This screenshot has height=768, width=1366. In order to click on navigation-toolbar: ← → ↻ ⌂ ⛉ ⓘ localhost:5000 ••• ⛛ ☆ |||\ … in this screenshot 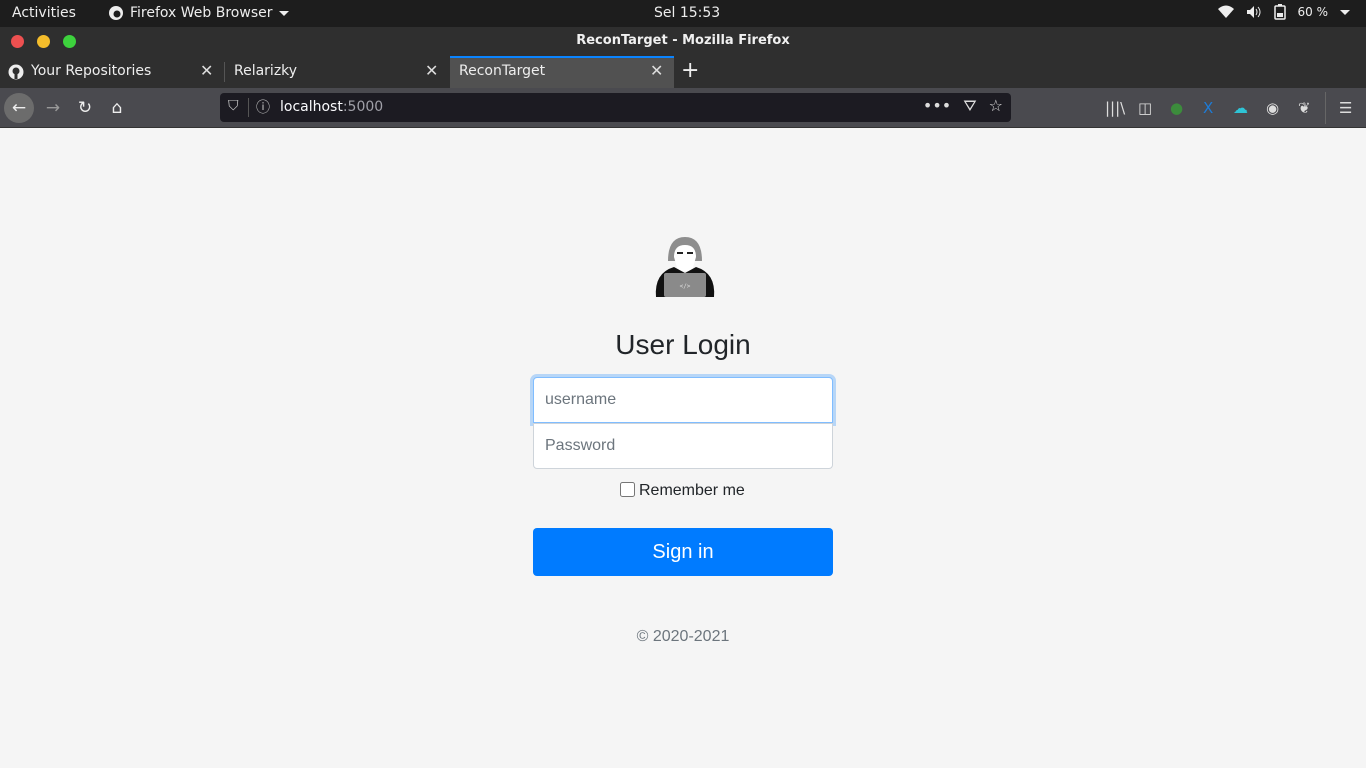, I will do `click(683, 108)`.